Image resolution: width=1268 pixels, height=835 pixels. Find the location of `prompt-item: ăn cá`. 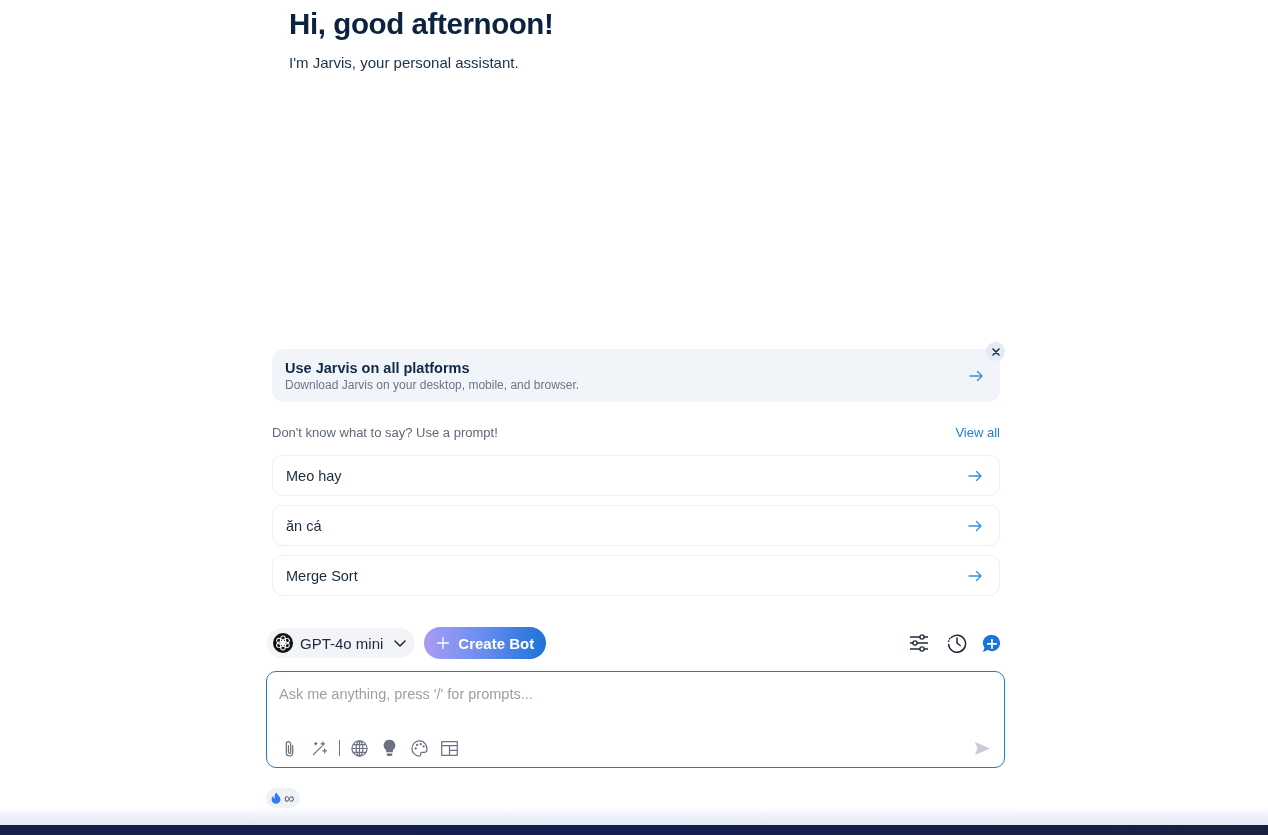

prompt-item: ăn cá is located at coordinates (636, 525).